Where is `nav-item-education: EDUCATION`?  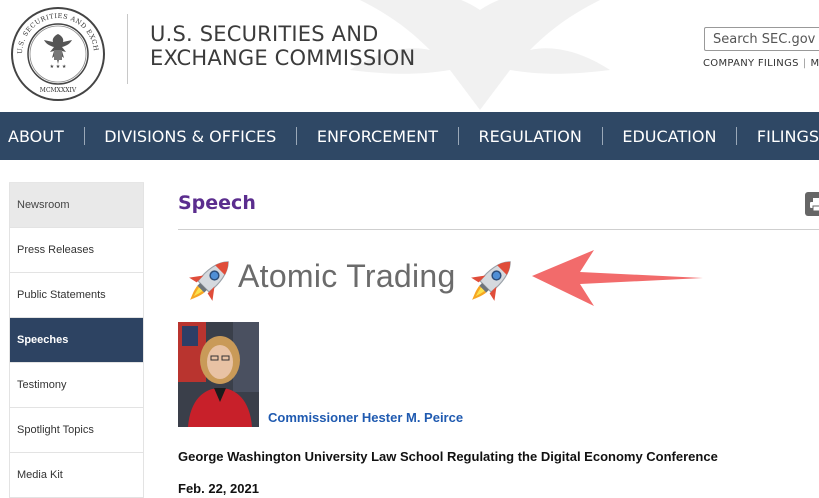 nav-item-education: EDUCATION is located at coordinates (669, 136).